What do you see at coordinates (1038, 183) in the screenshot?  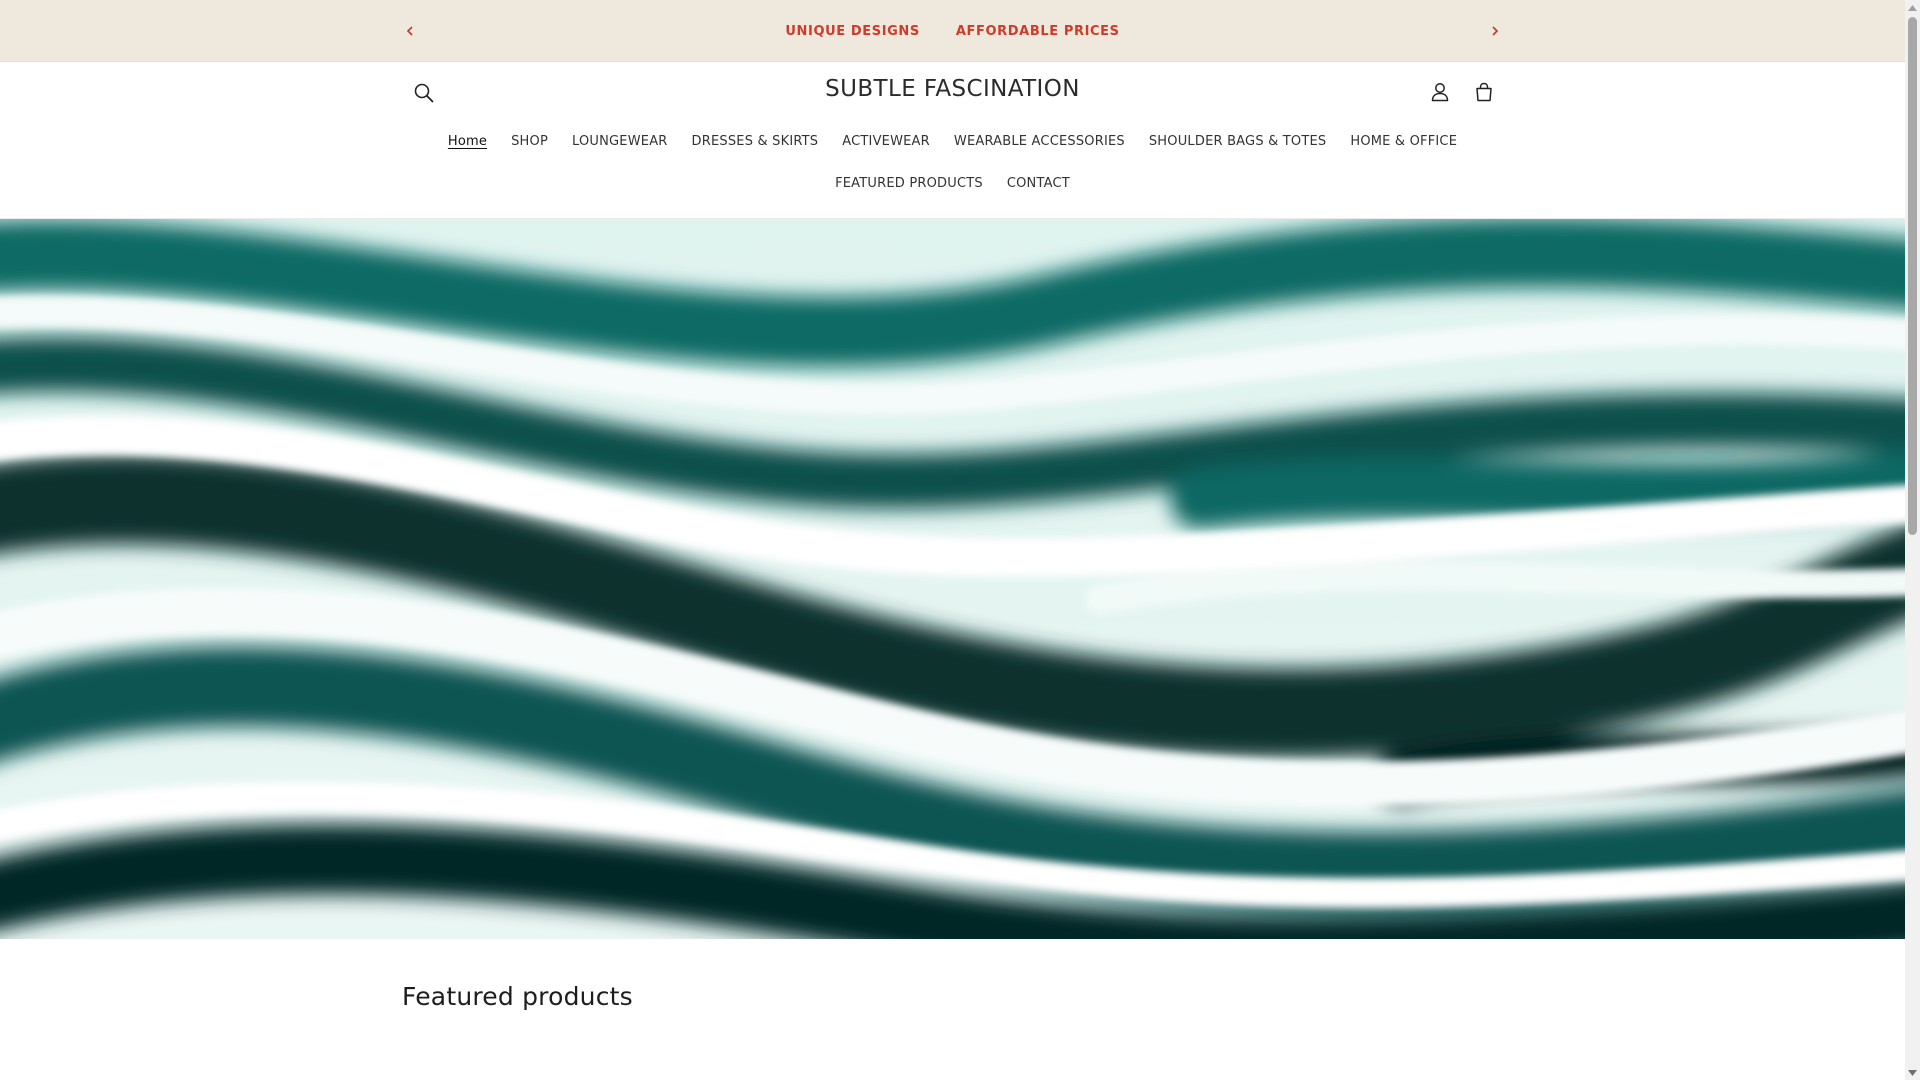 I see `nav-item-contact: CONTACT` at bounding box center [1038, 183].